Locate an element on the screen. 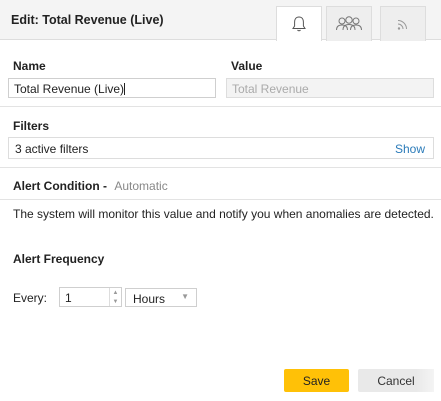 This screenshot has height=401, width=441. cancel-button-label: Cancel is located at coordinates (396, 380).